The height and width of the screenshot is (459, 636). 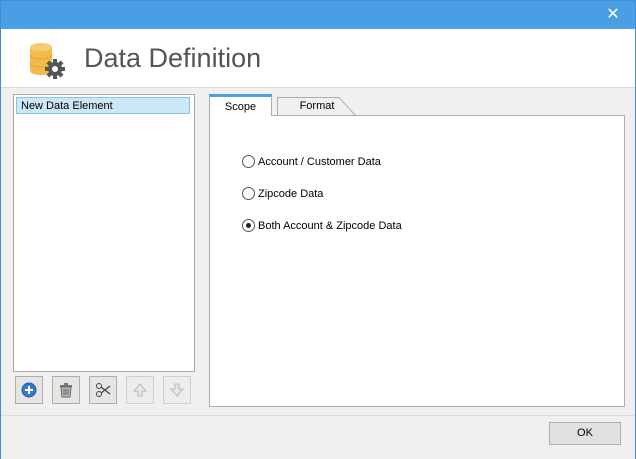 I want to click on add-button, so click(x=29, y=390).